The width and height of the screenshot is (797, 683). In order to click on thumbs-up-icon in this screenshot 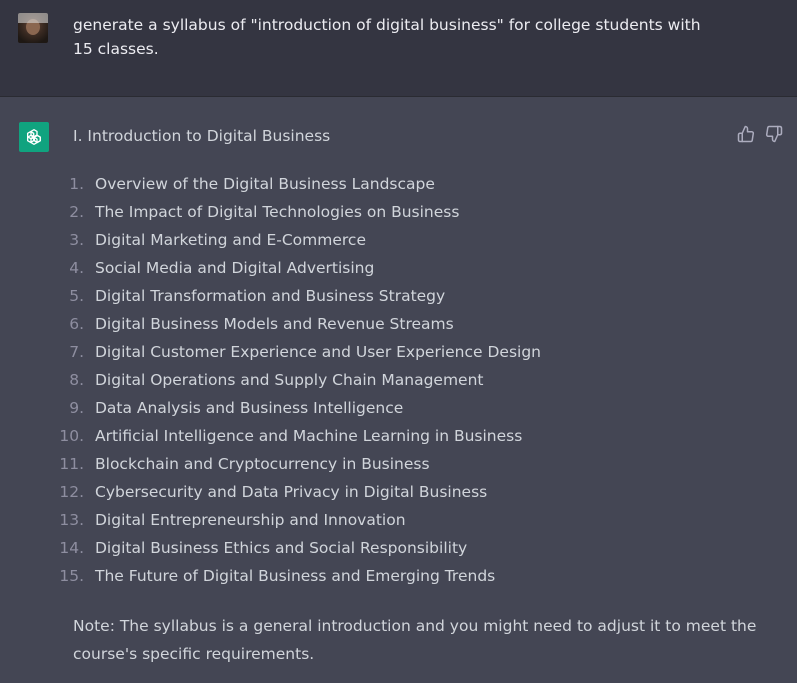, I will do `click(746, 134)`.